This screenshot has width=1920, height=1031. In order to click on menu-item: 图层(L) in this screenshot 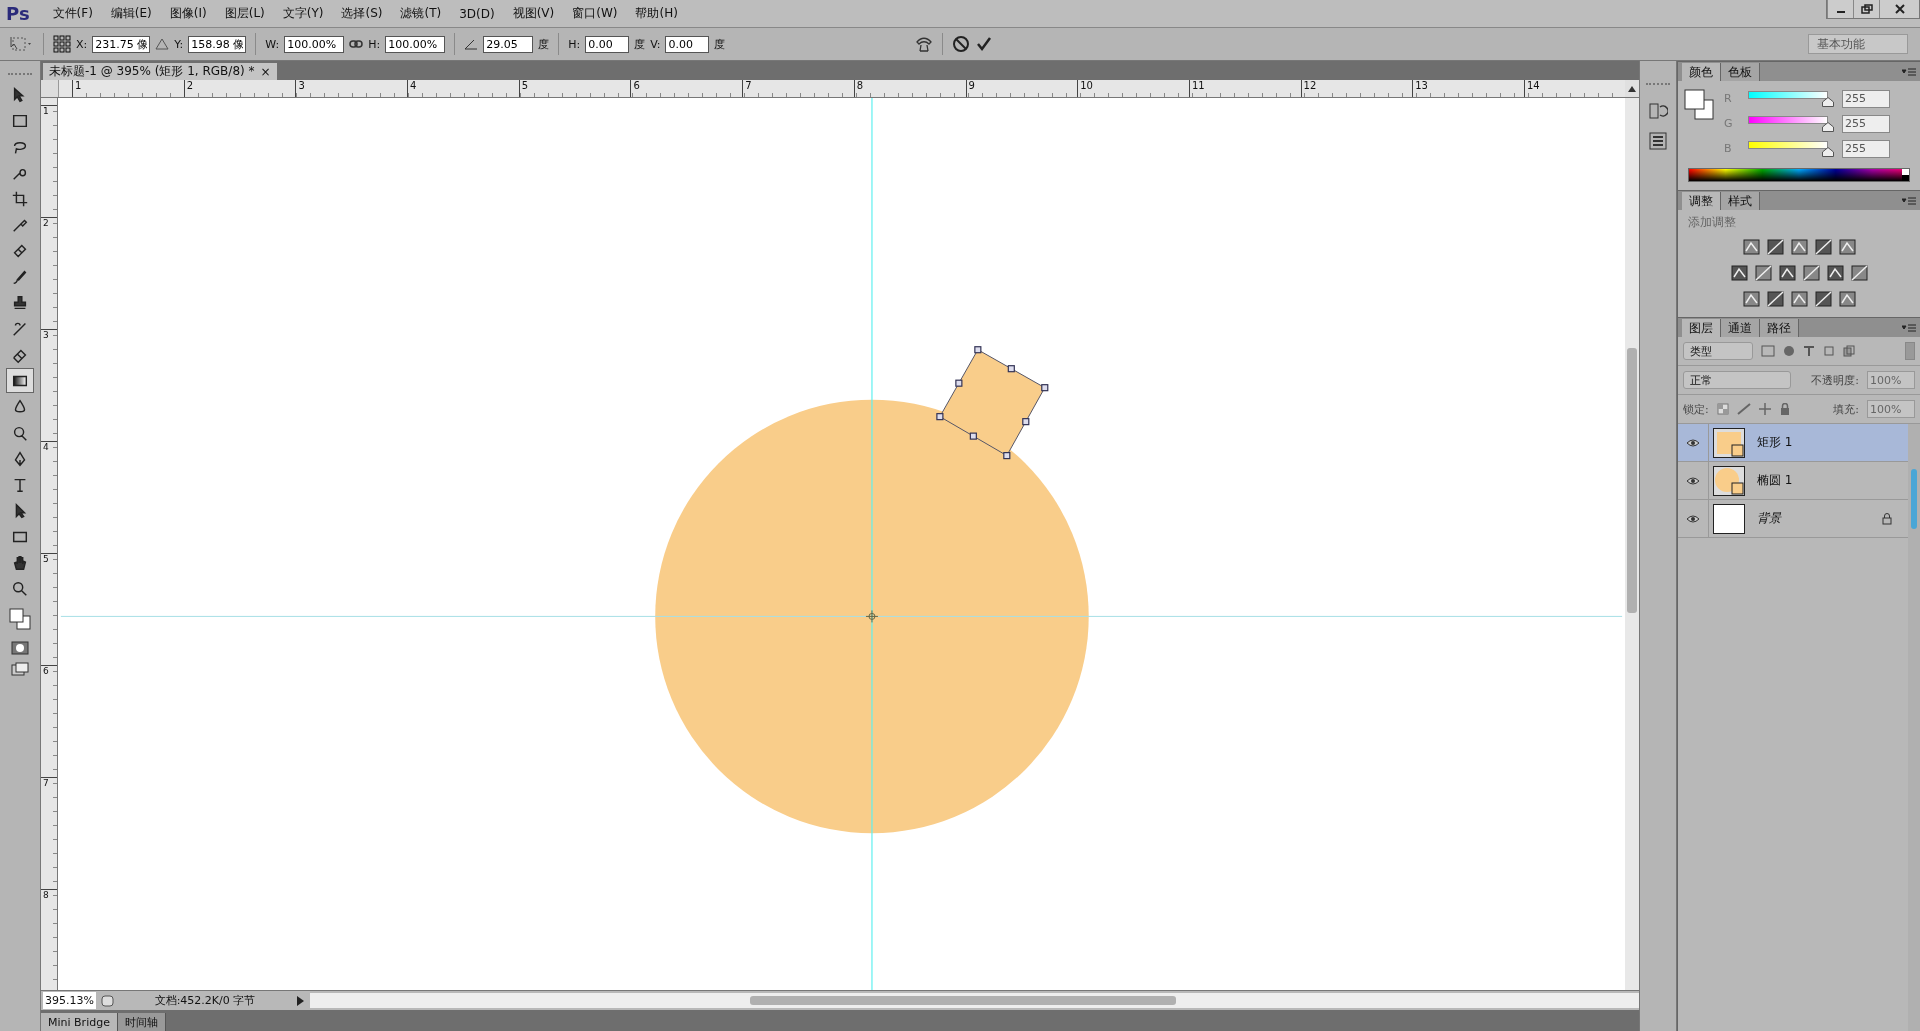, I will do `click(244, 13)`.